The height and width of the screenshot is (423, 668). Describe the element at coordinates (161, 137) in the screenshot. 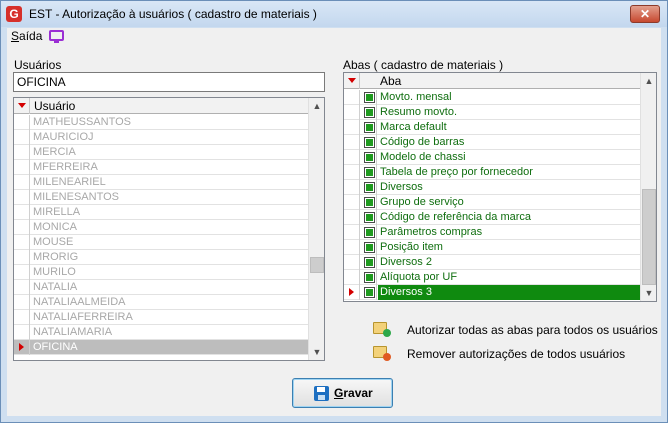

I see `usuario-row: MAURICIOJ` at that location.